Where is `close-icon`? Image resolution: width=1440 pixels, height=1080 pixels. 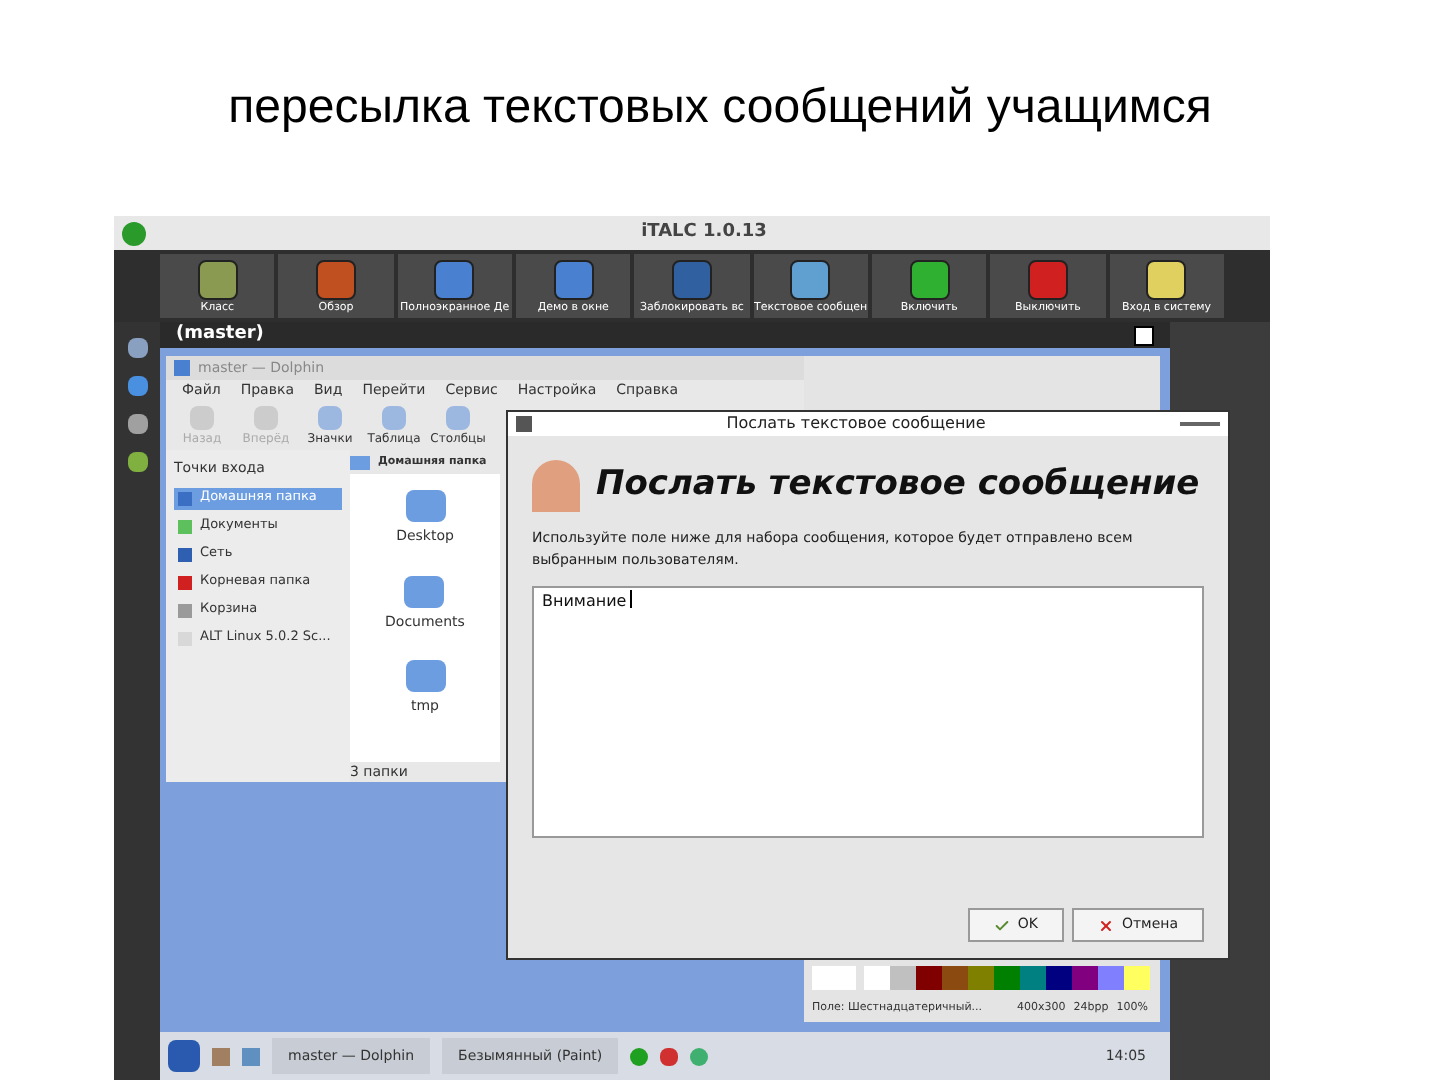
close-icon is located at coordinates (1144, 335).